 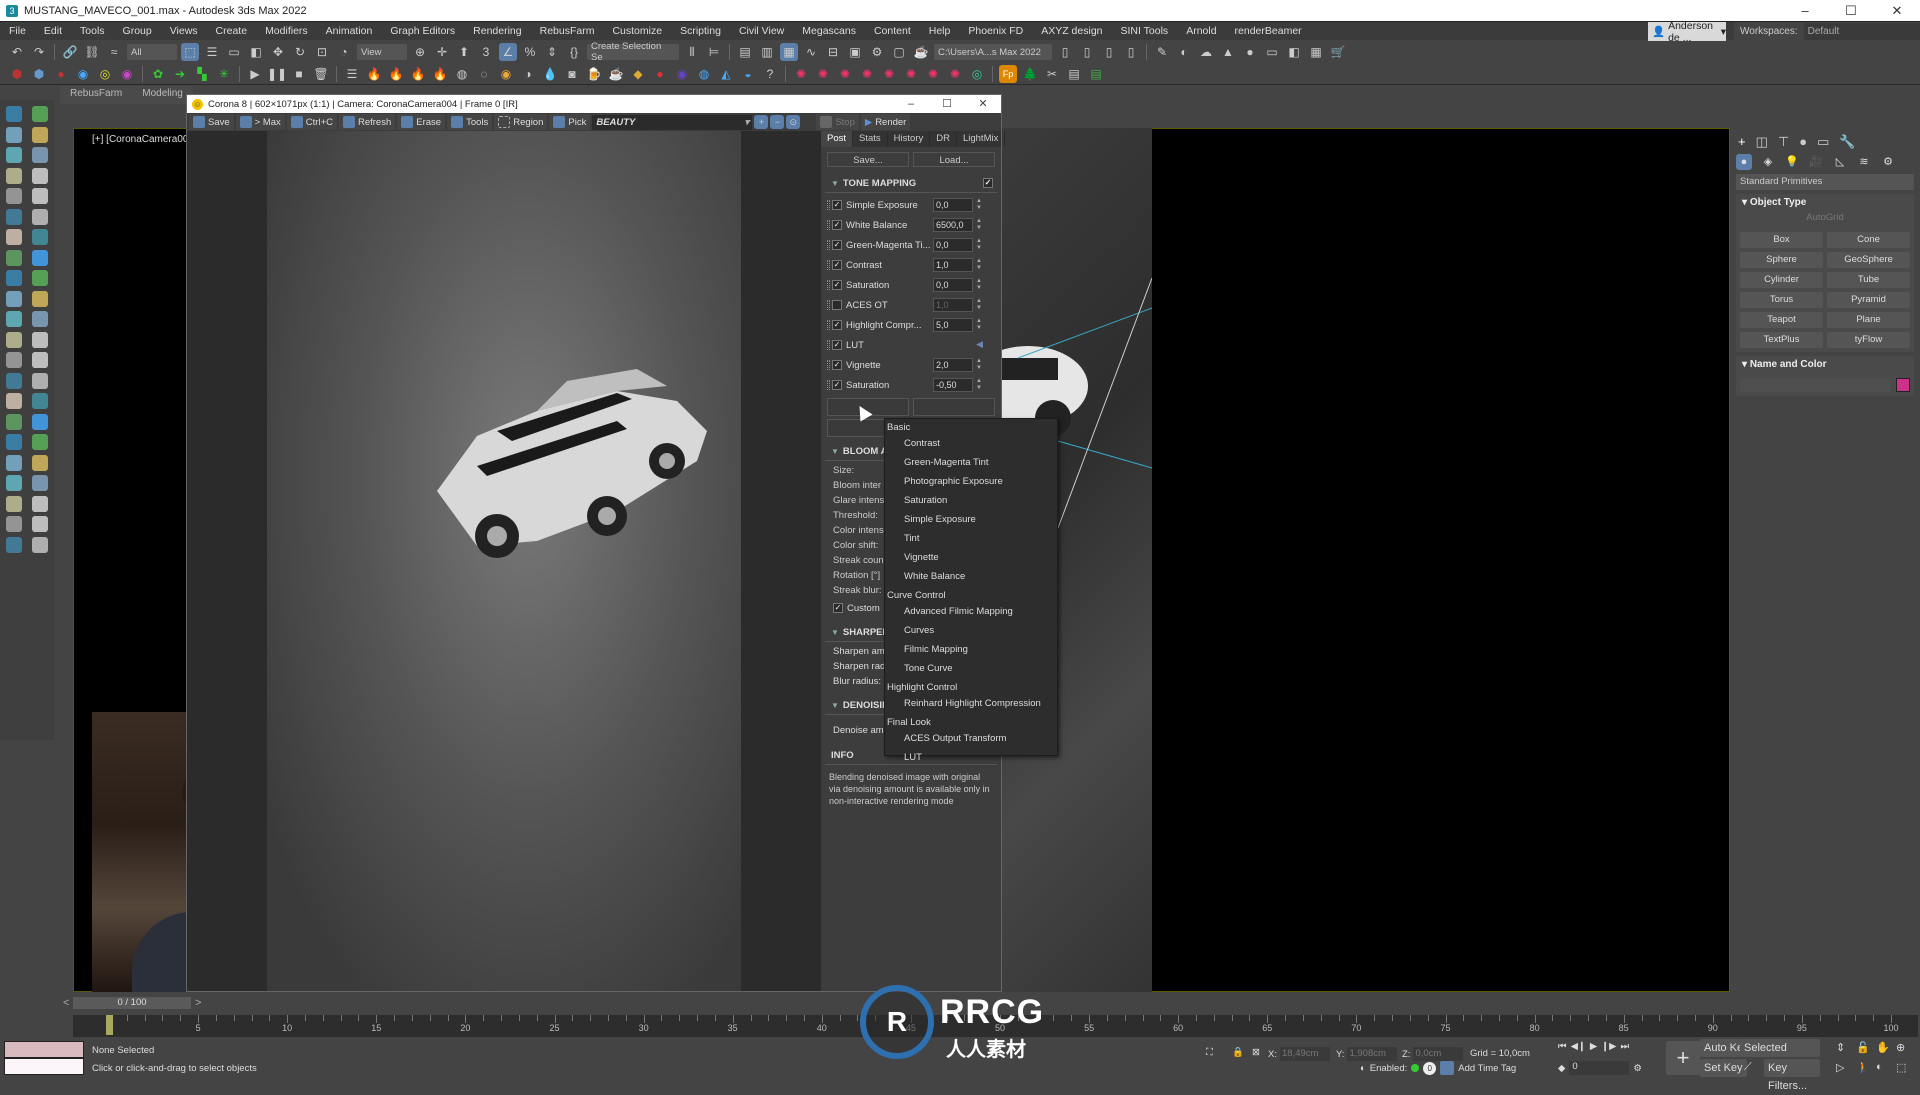 I want to click on render-channel-dropdown: BEAUTY, so click(x=672, y=122).